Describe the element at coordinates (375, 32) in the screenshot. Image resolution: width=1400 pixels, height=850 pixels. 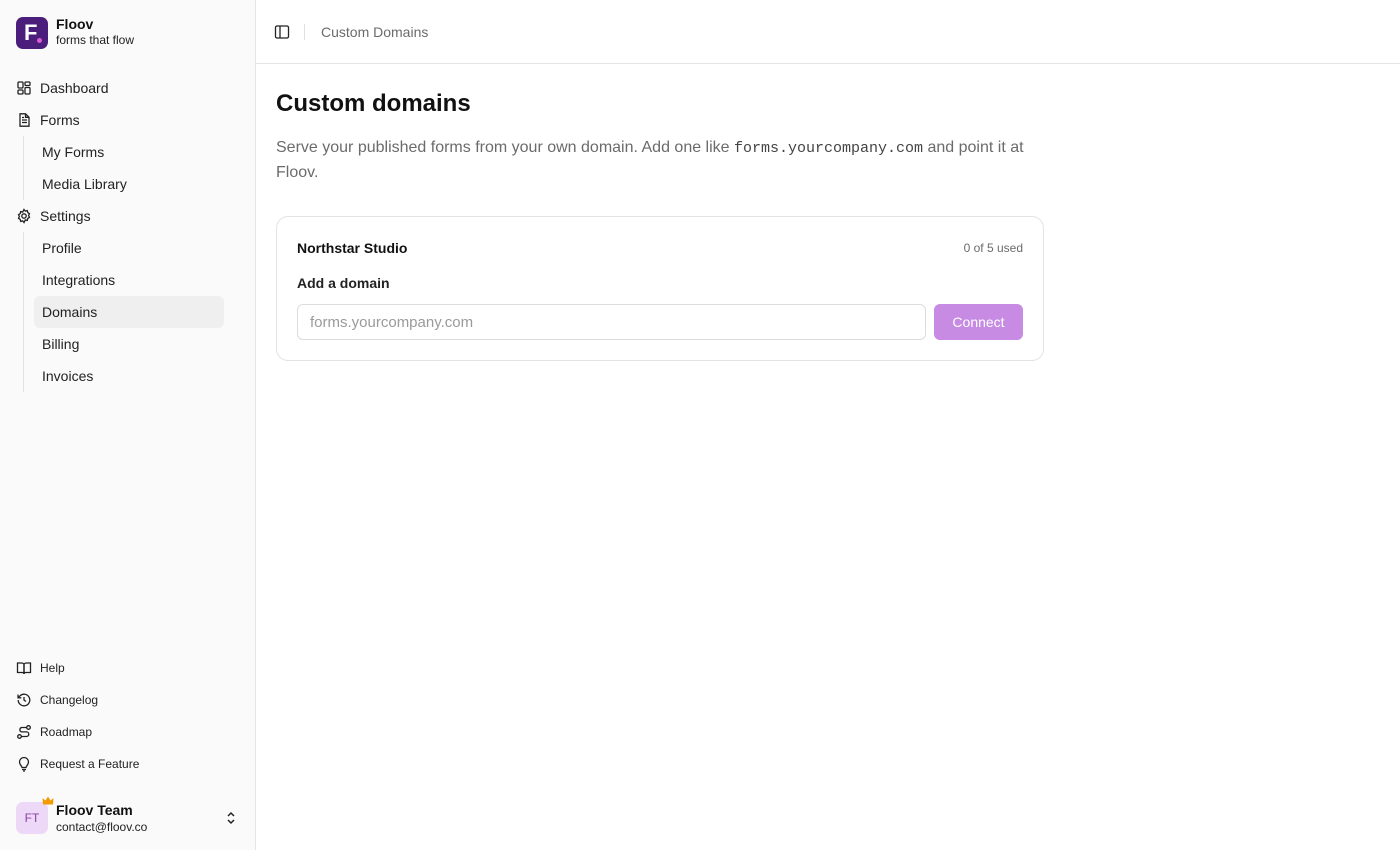
I see `breadcrumb: Custom Domains` at that location.